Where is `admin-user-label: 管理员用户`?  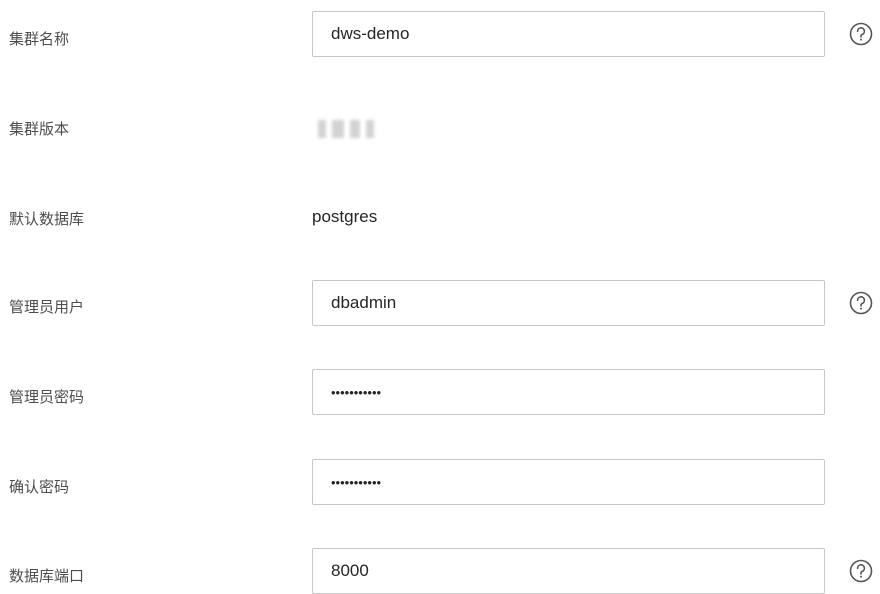 admin-user-label: 管理员用户 is located at coordinates (47, 307).